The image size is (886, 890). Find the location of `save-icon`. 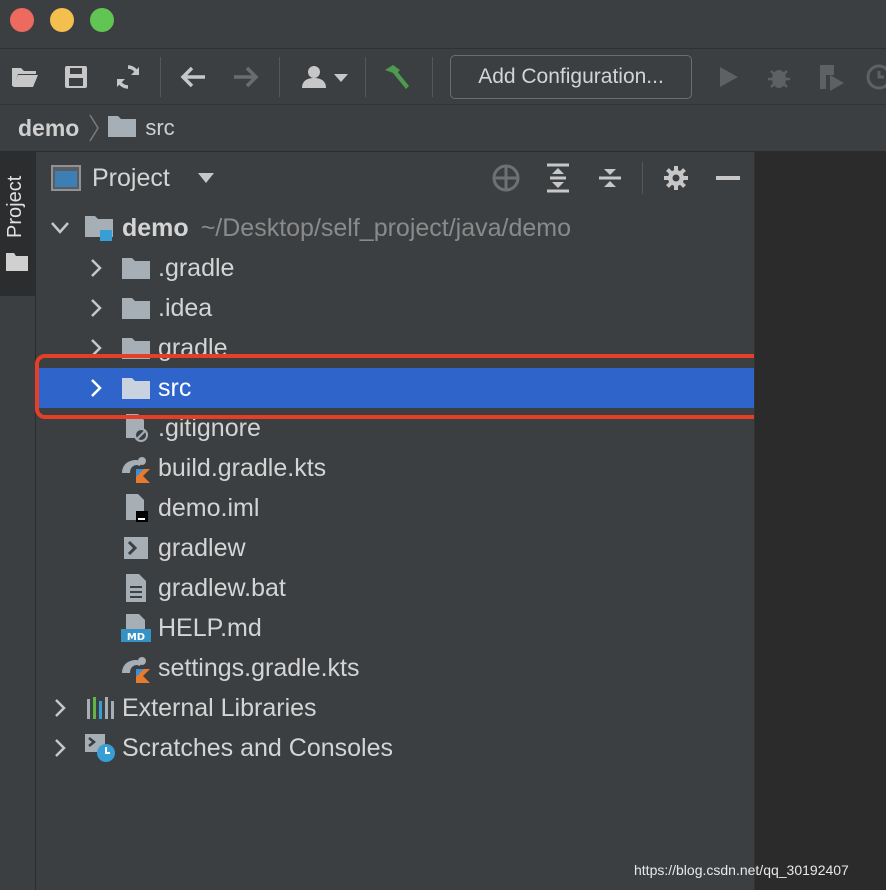

save-icon is located at coordinates (76, 77).